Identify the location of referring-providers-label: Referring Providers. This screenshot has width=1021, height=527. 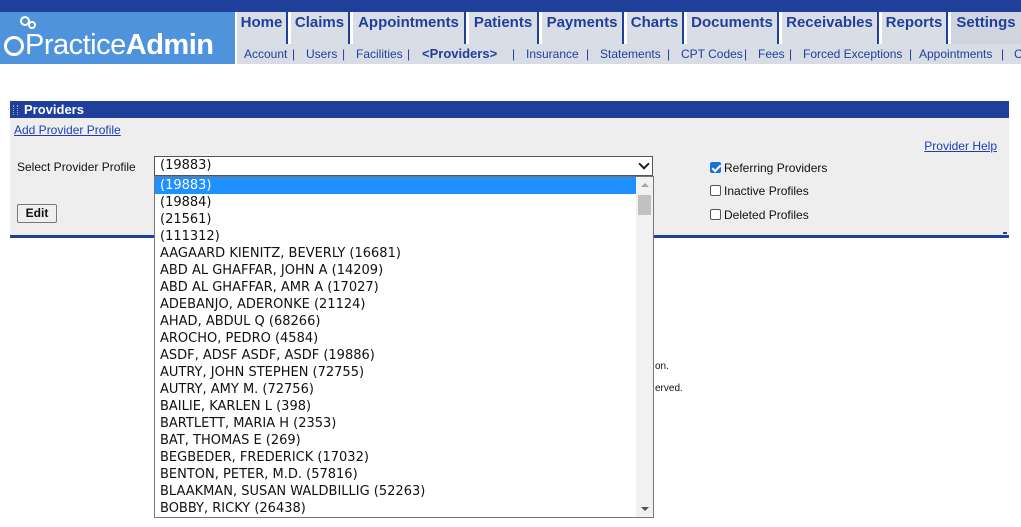
(776, 168).